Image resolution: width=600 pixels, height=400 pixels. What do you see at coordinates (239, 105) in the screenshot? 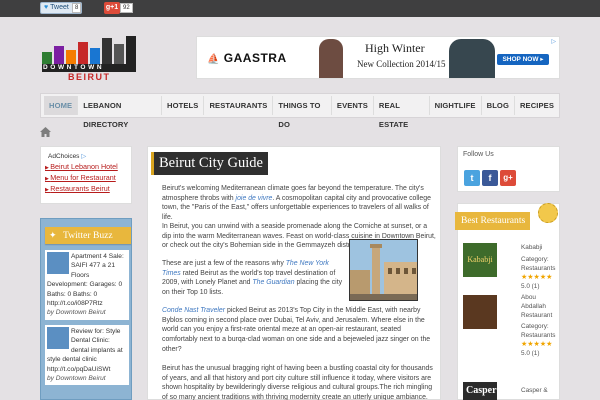
I see `nav-restaurants: RESTAURANTS` at bounding box center [239, 105].